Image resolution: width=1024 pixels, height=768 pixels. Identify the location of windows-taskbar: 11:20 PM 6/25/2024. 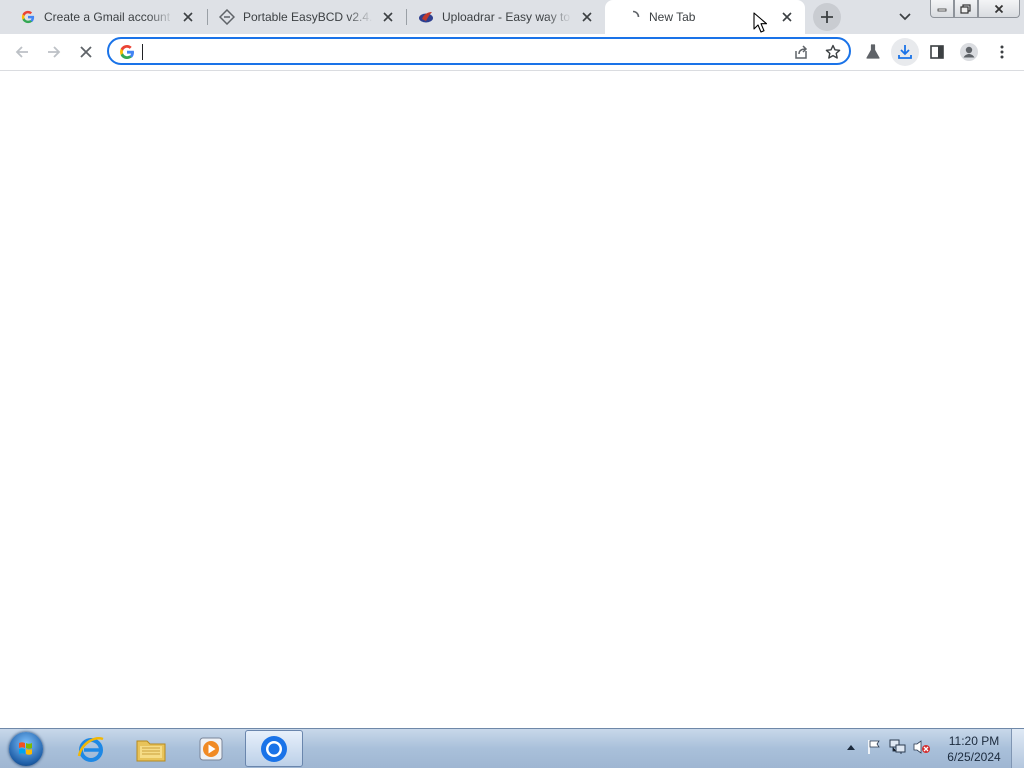
(512, 748).